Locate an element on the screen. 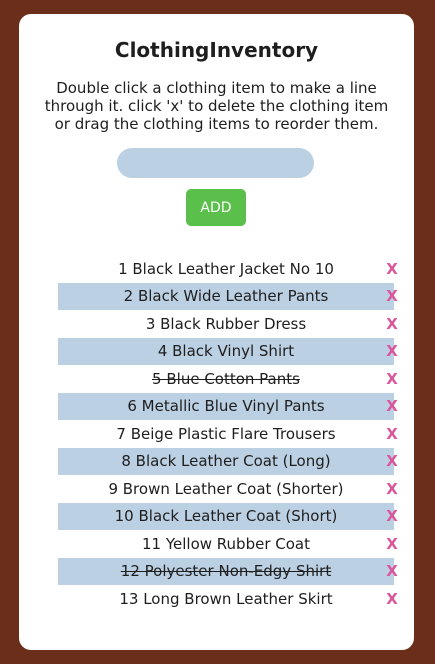  list-item-label: 12 Polyester Non-Edgy Shirt is located at coordinates (226, 571).